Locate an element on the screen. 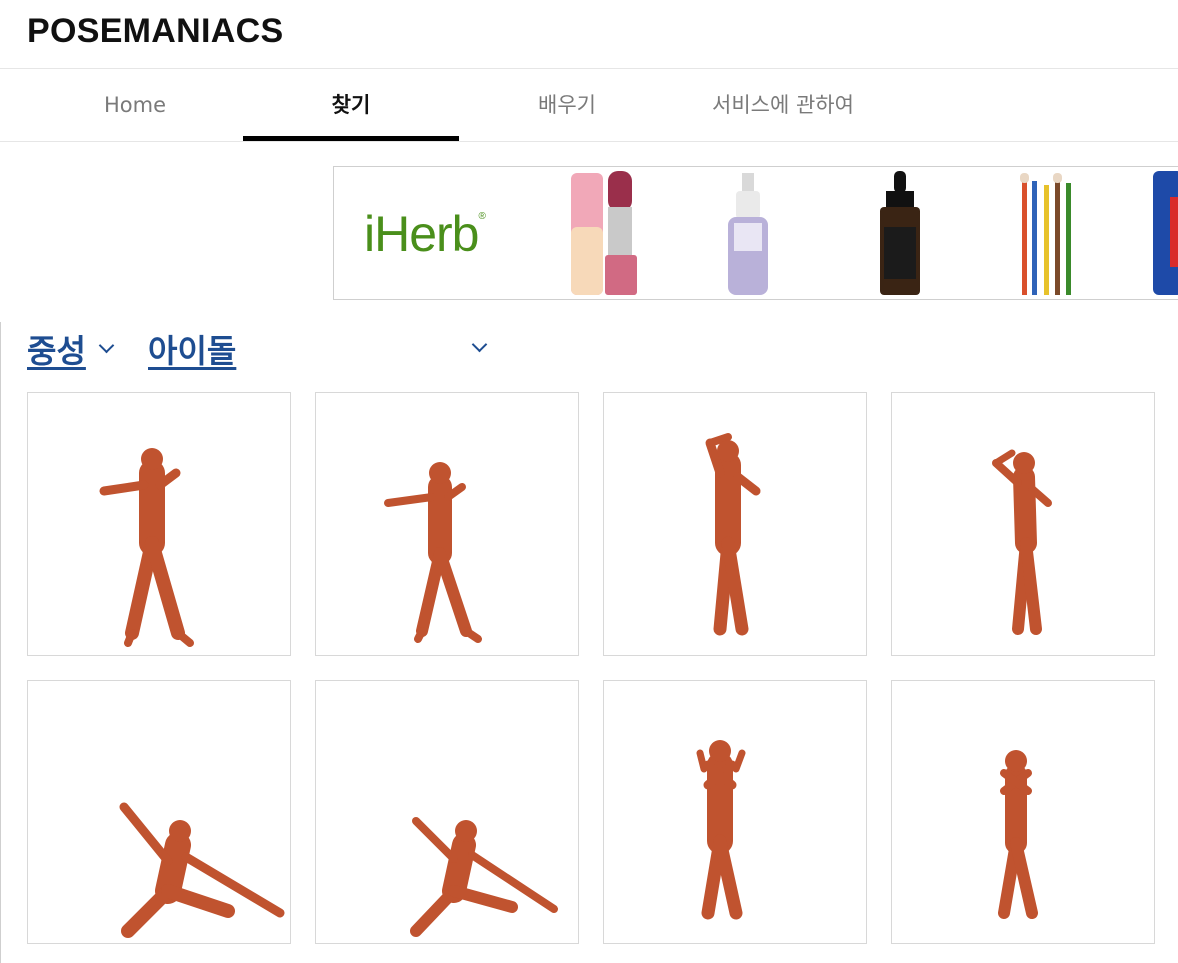 This screenshot has height=963, width=1178. tab-label: 서비스에 관하여 is located at coordinates (783, 105).